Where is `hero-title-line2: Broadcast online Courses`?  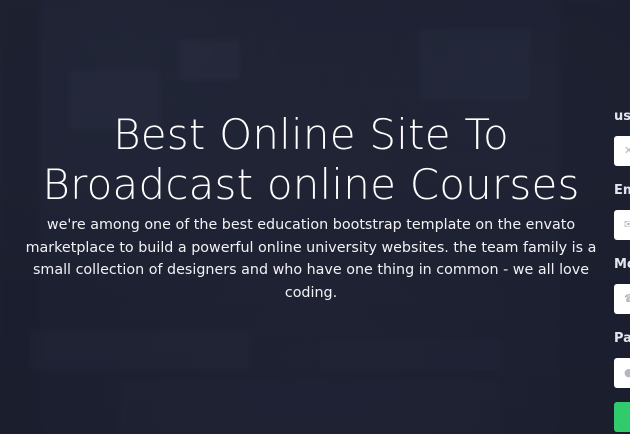
hero-title-line2: Broadcast online Courses is located at coordinates (311, 184).